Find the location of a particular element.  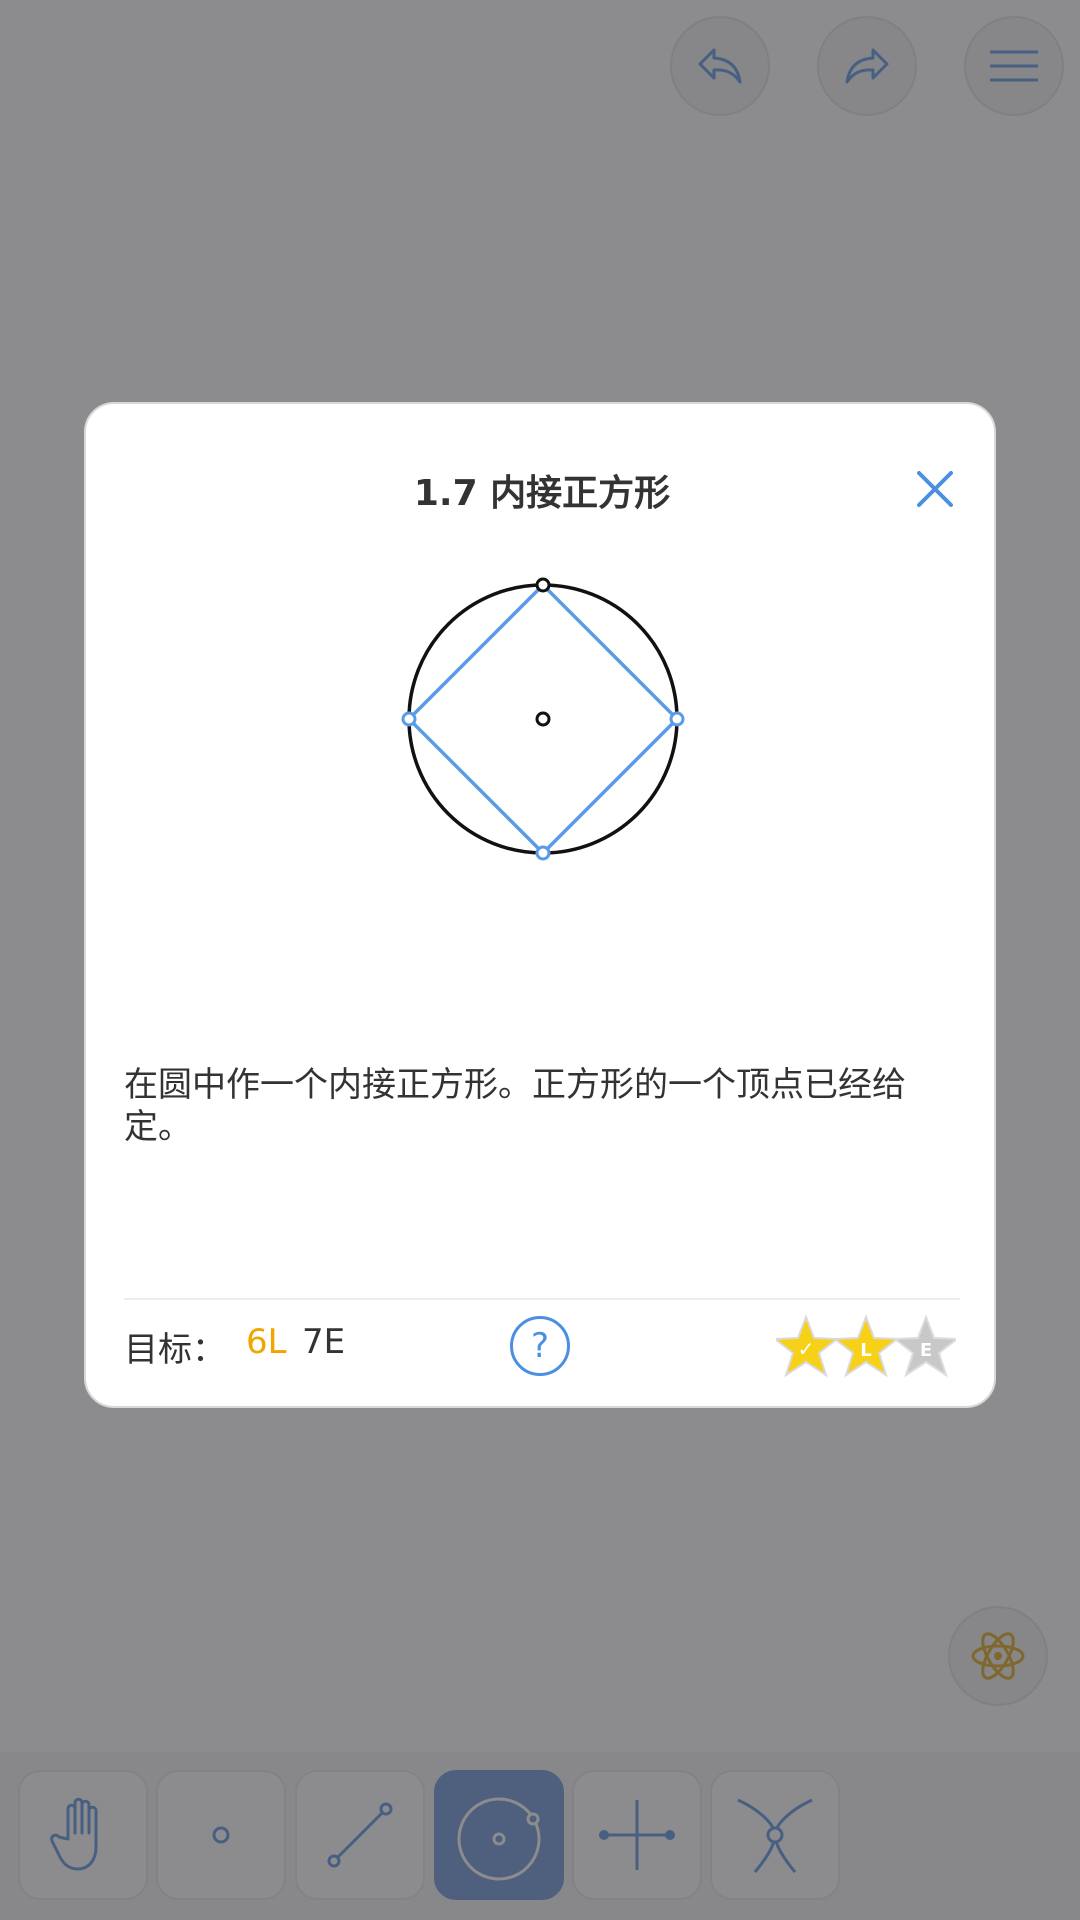

goal-e-moves: 7E is located at coordinates (324, 1342).